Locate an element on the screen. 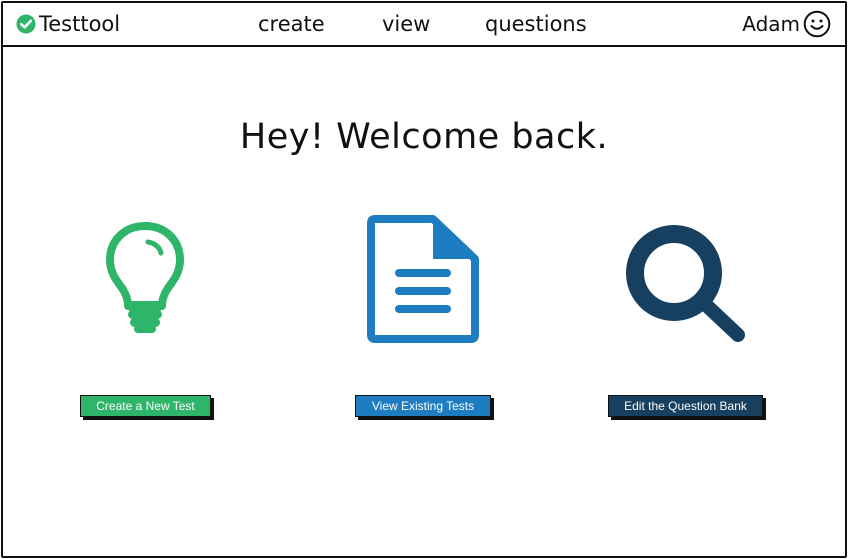 The height and width of the screenshot is (559, 848). document-icon is located at coordinates (424, 279).